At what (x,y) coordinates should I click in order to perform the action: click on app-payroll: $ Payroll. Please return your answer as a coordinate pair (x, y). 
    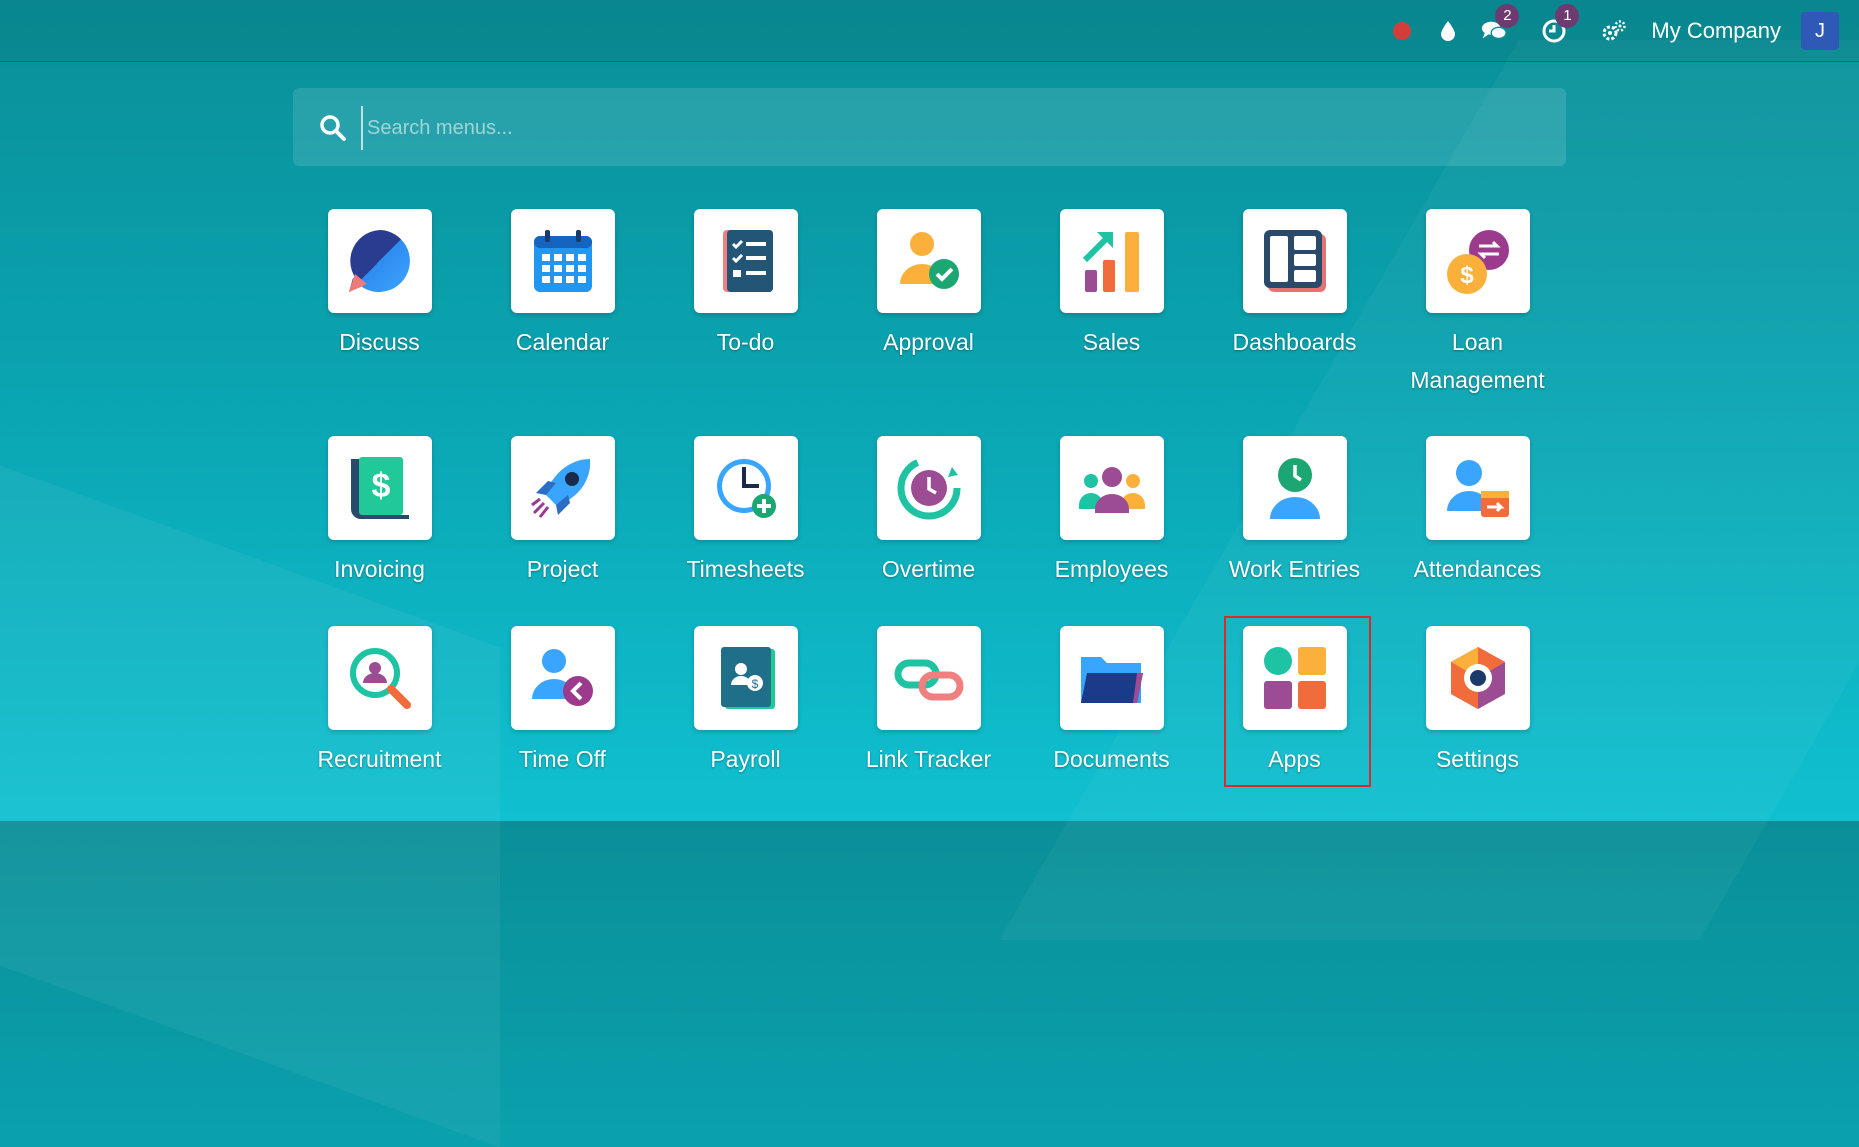
    Looking at the image, I should click on (745, 702).